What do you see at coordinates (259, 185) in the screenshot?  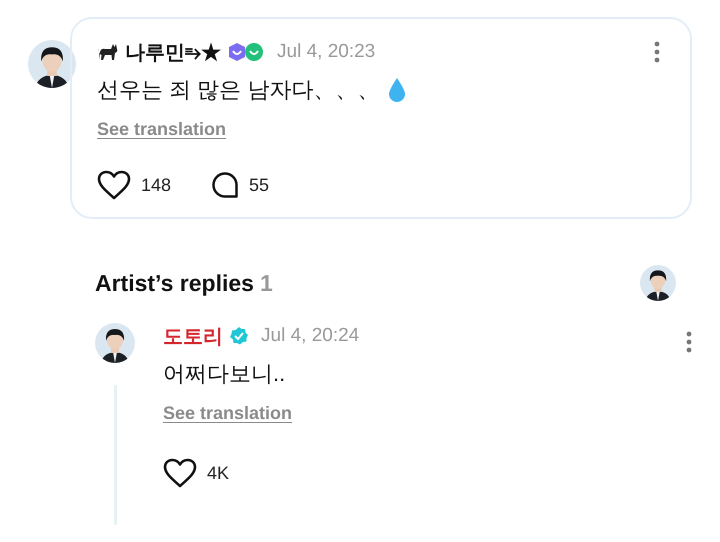 I see `reply-count: 55` at bounding box center [259, 185].